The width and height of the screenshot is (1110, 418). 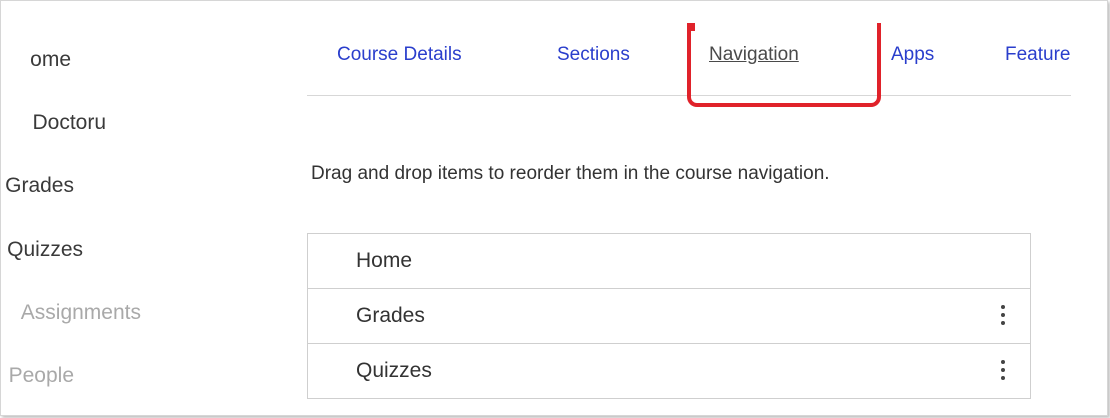 I want to click on tab-feature-options: Feature, so click(x=1038, y=55).